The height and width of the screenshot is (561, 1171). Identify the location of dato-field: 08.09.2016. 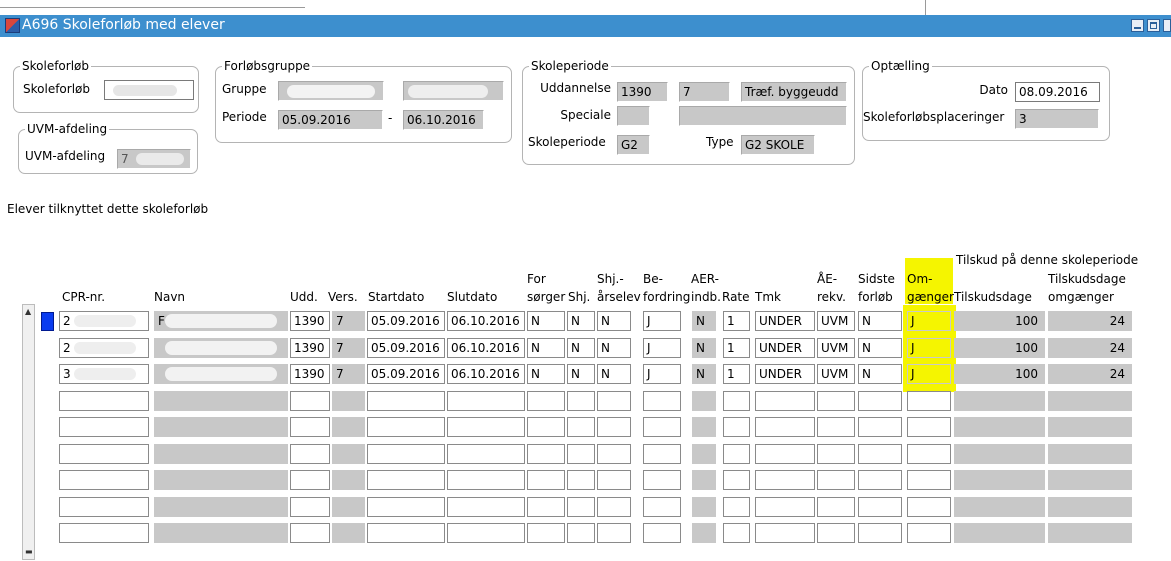
(1057, 92).